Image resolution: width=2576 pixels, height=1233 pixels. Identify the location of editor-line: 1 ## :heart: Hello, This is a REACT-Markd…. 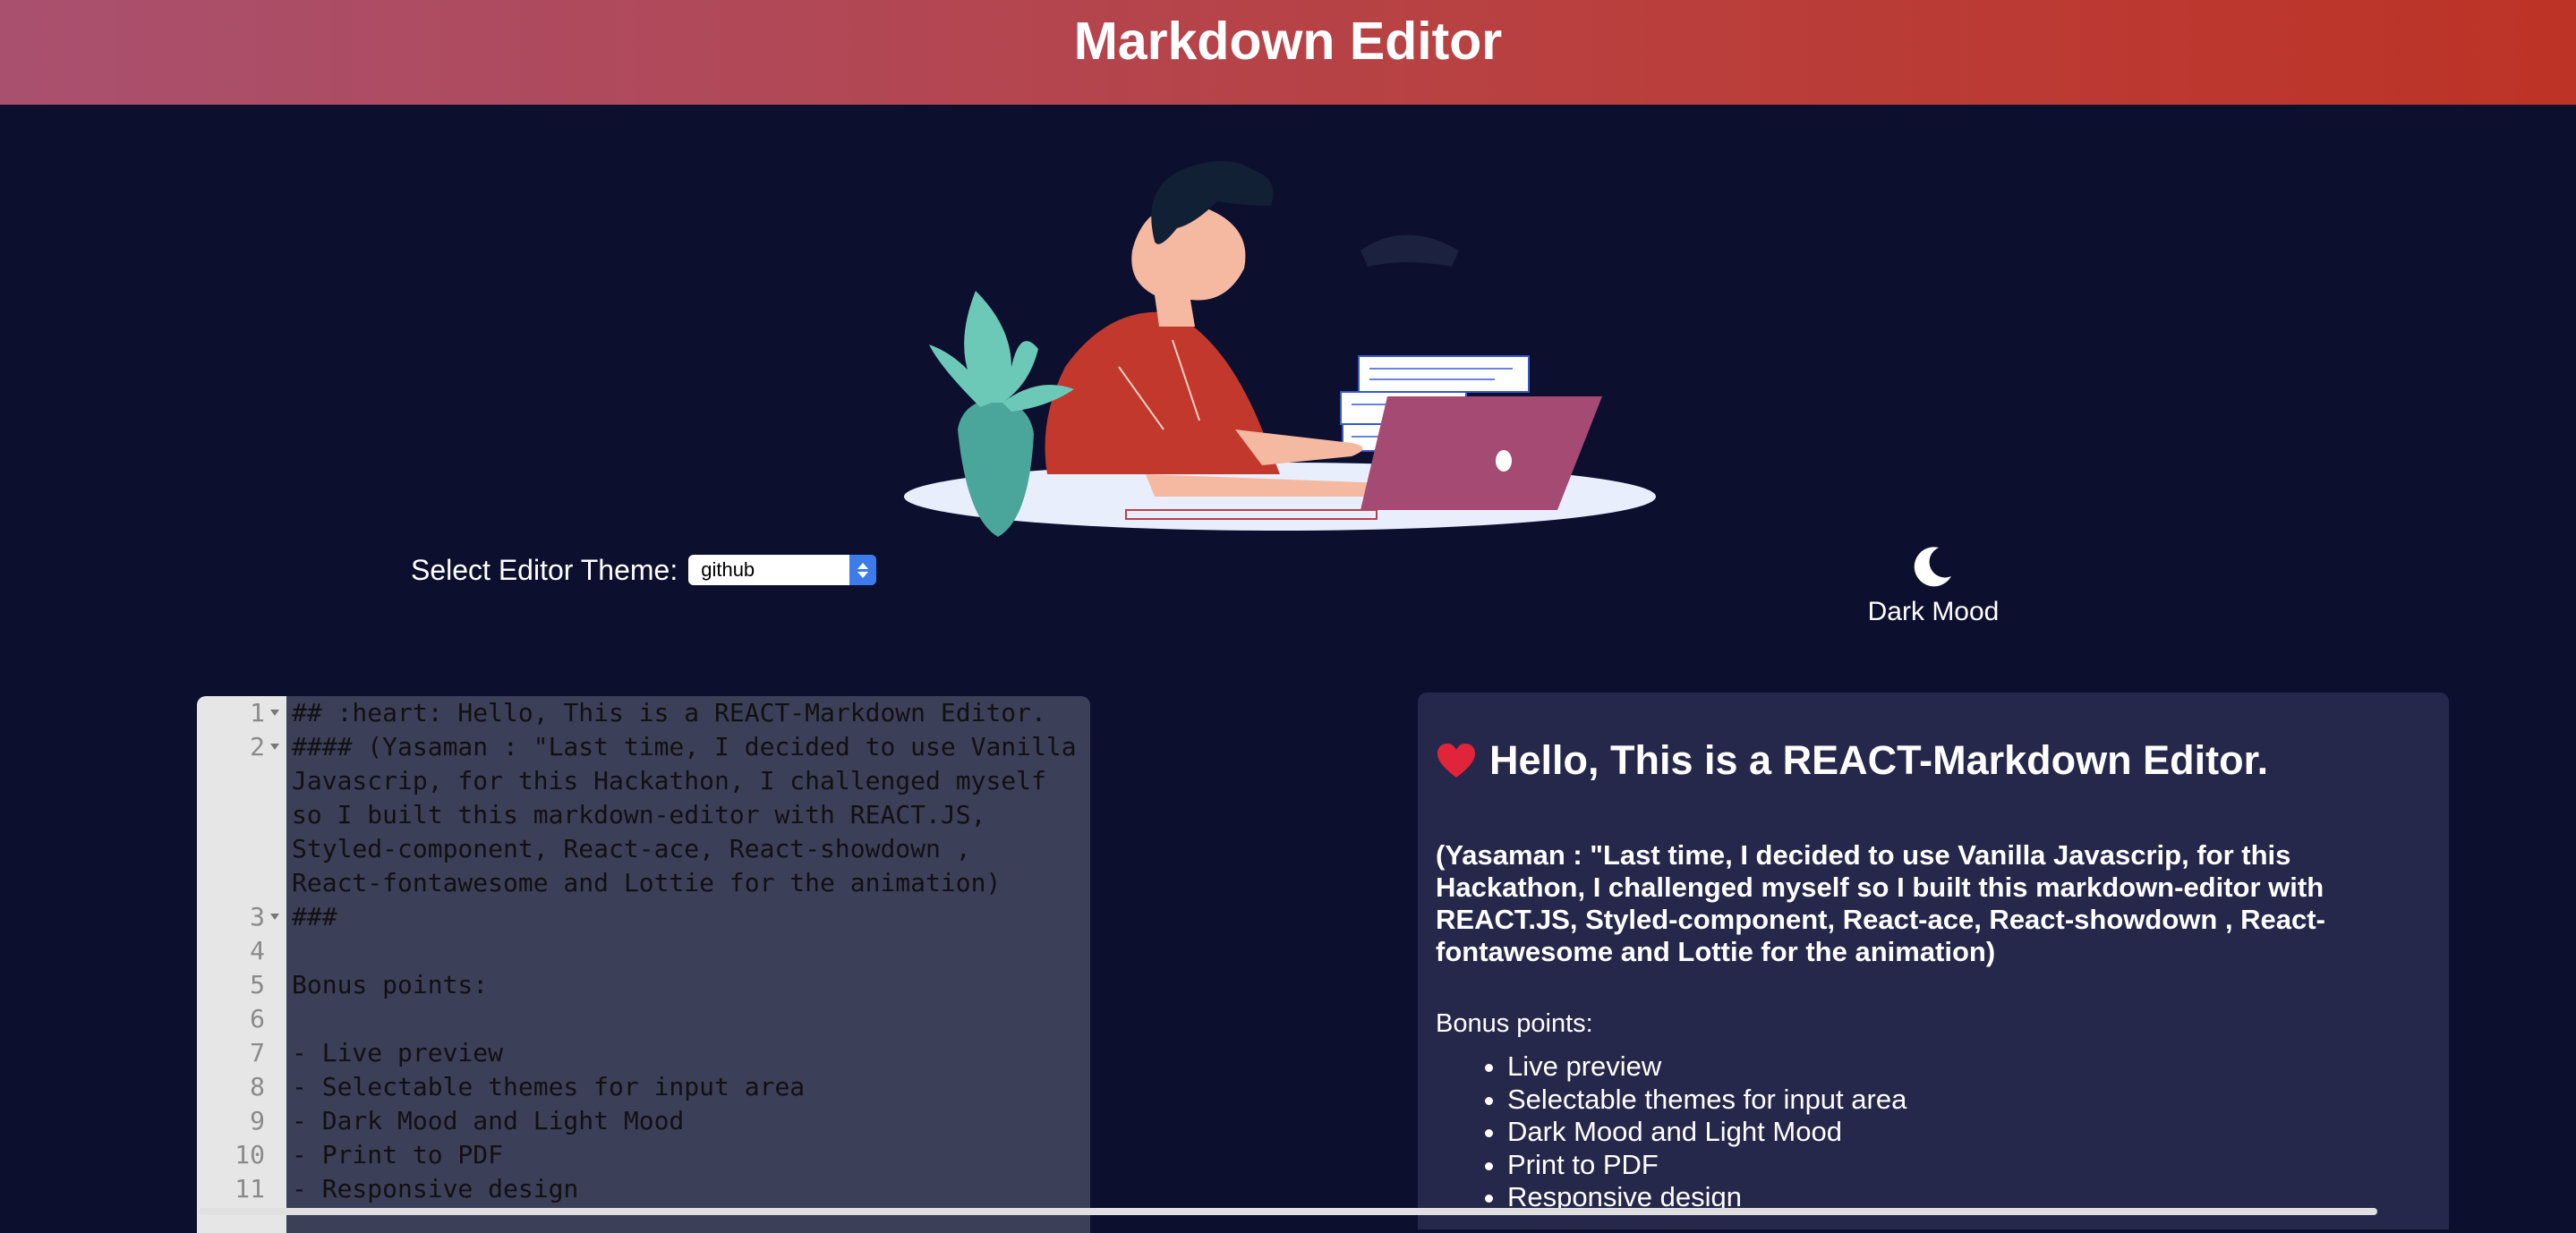
(643, 713).